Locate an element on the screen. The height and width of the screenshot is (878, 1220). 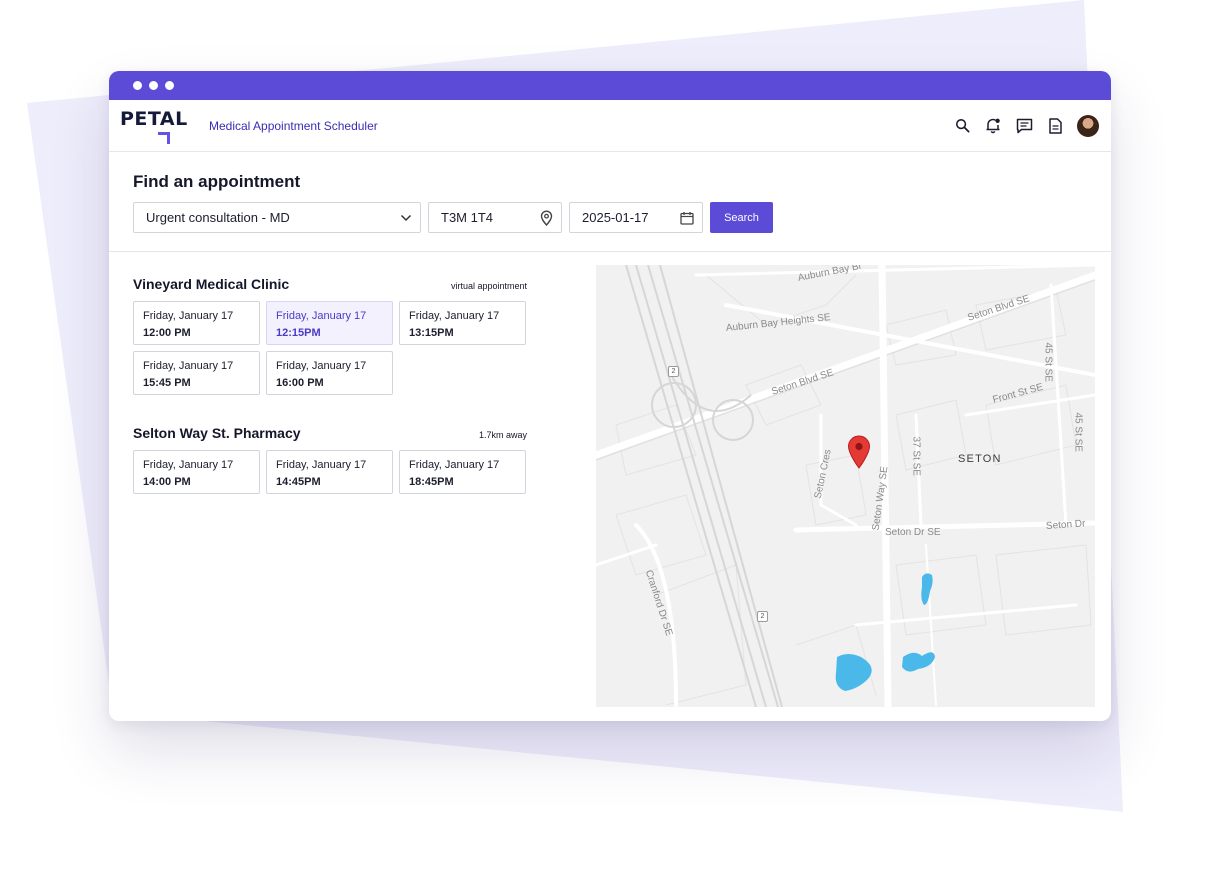
petal-logo: PETAL is located at coordinates (154, 125).